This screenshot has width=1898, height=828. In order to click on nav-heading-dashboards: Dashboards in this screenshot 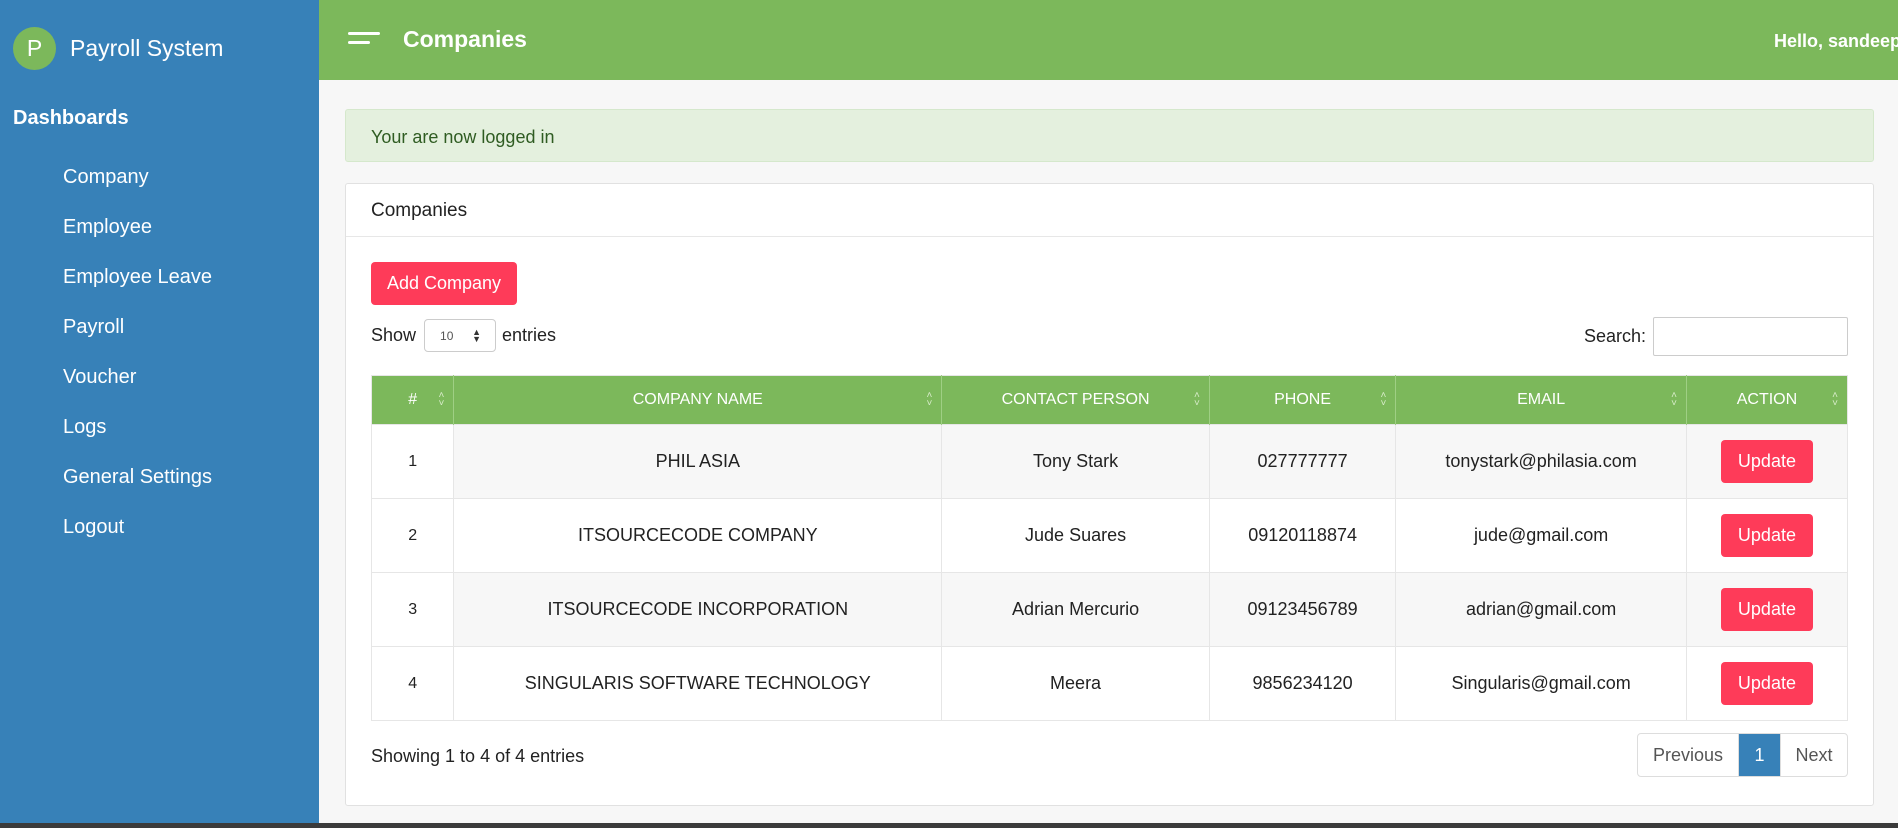, I will do `click(71, 118)`.